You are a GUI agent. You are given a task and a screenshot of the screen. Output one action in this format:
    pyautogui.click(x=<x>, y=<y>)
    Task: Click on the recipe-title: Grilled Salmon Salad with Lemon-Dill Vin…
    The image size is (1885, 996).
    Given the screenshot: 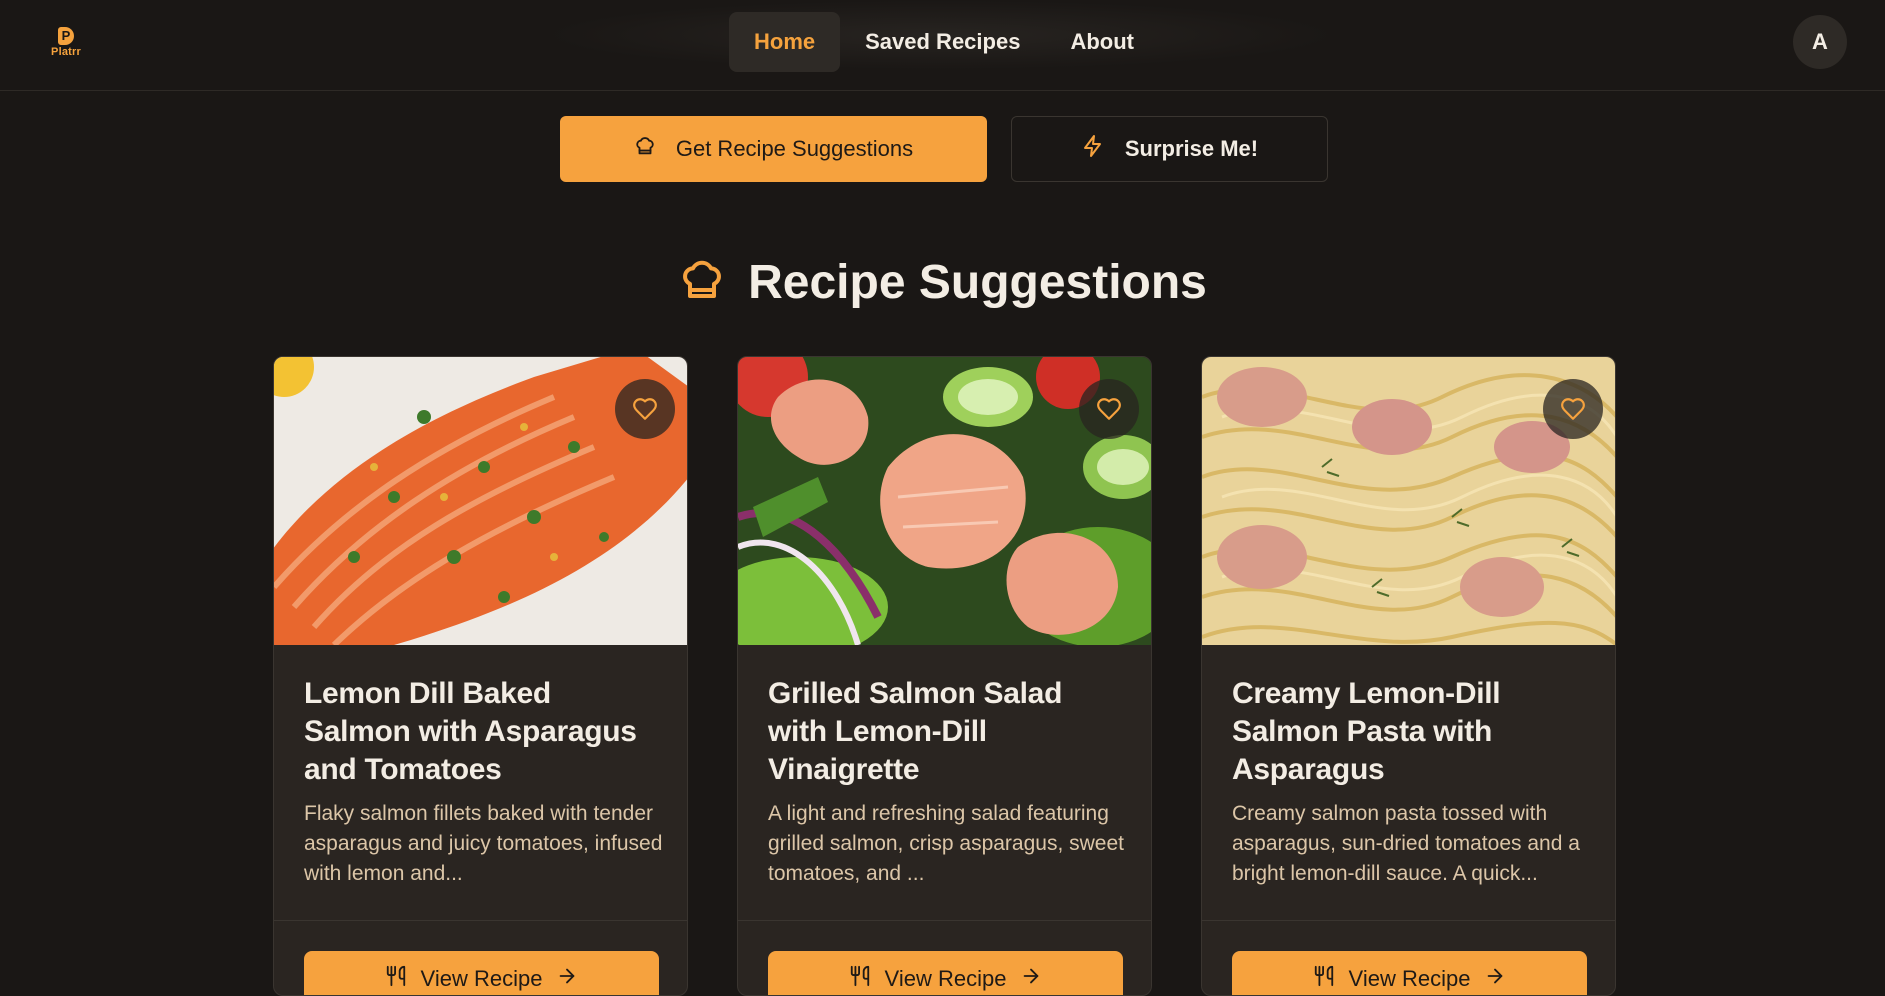 What is the action you would take?
    pyautogui.click(x=948, y=732)
    